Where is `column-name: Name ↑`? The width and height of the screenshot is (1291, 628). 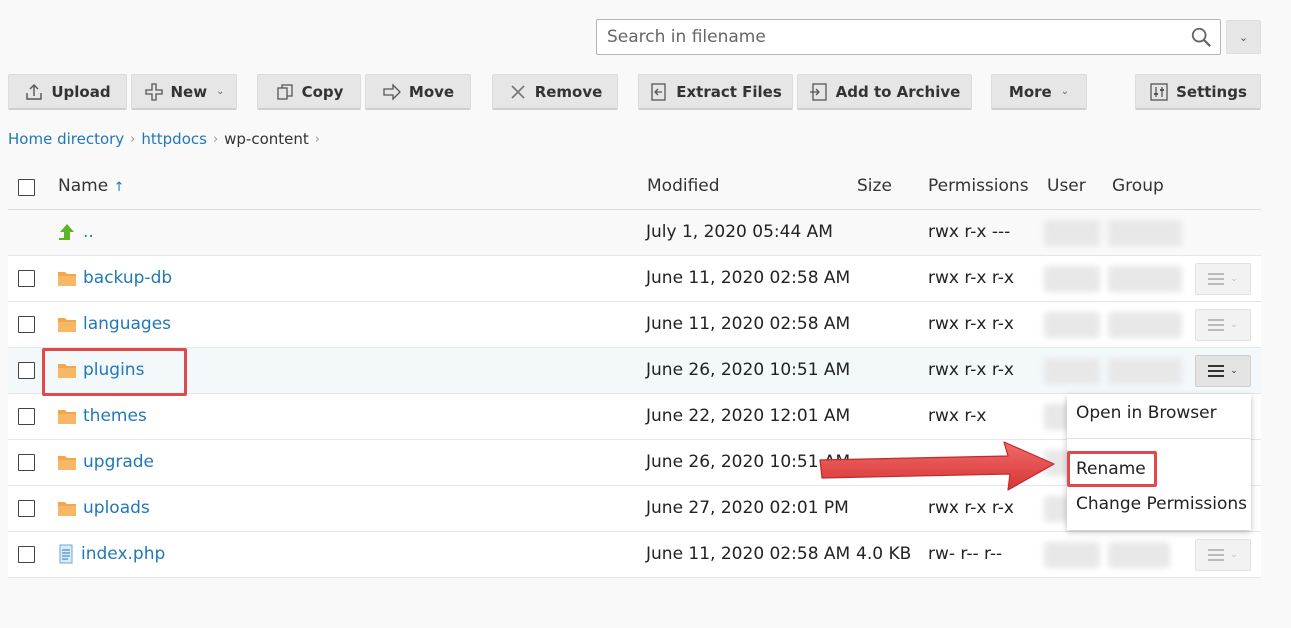 column-name: Name ↑ is located at coordinates (91, 186).